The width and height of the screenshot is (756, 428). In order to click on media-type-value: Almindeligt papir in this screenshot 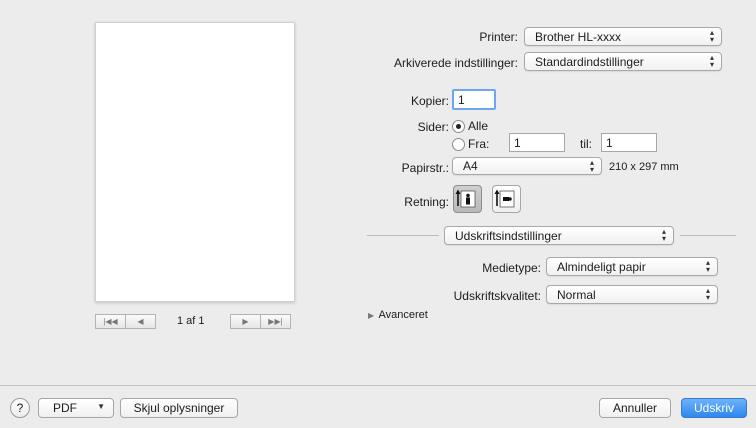, I will do `click(601, 267)`.